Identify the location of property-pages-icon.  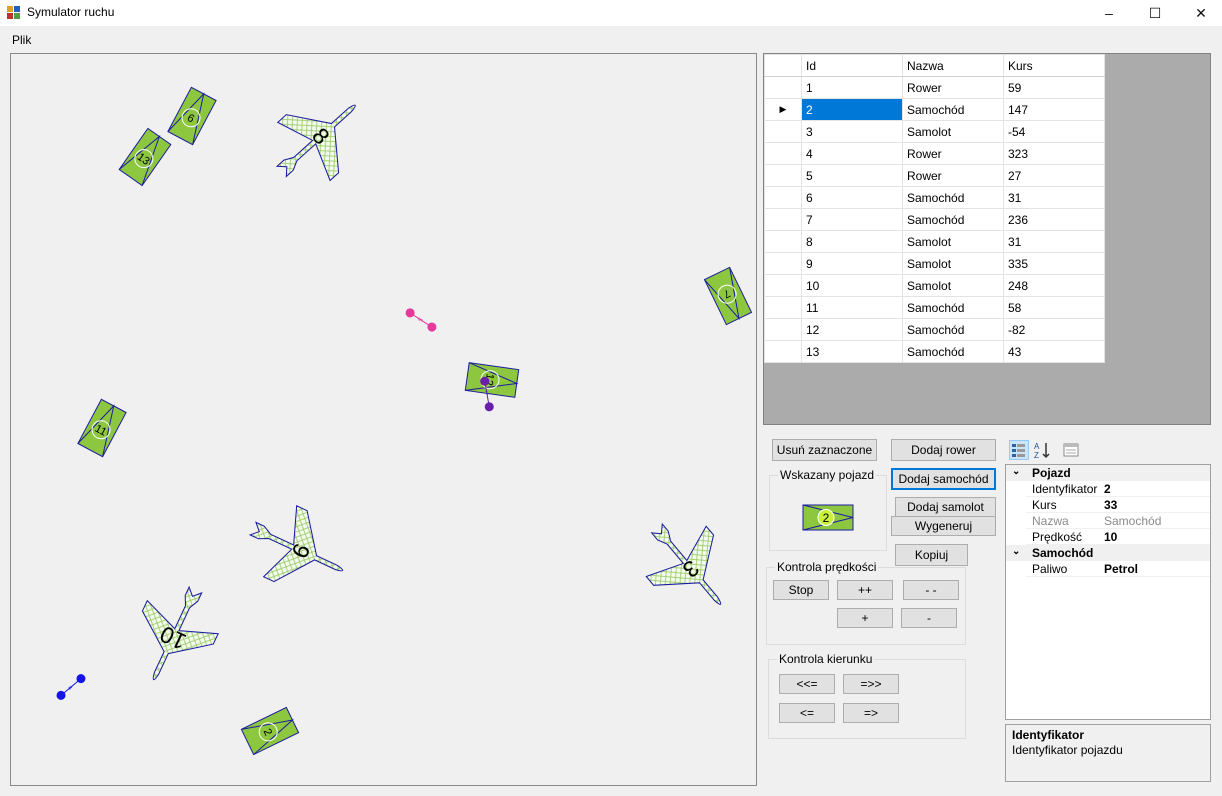
(1071, 450).